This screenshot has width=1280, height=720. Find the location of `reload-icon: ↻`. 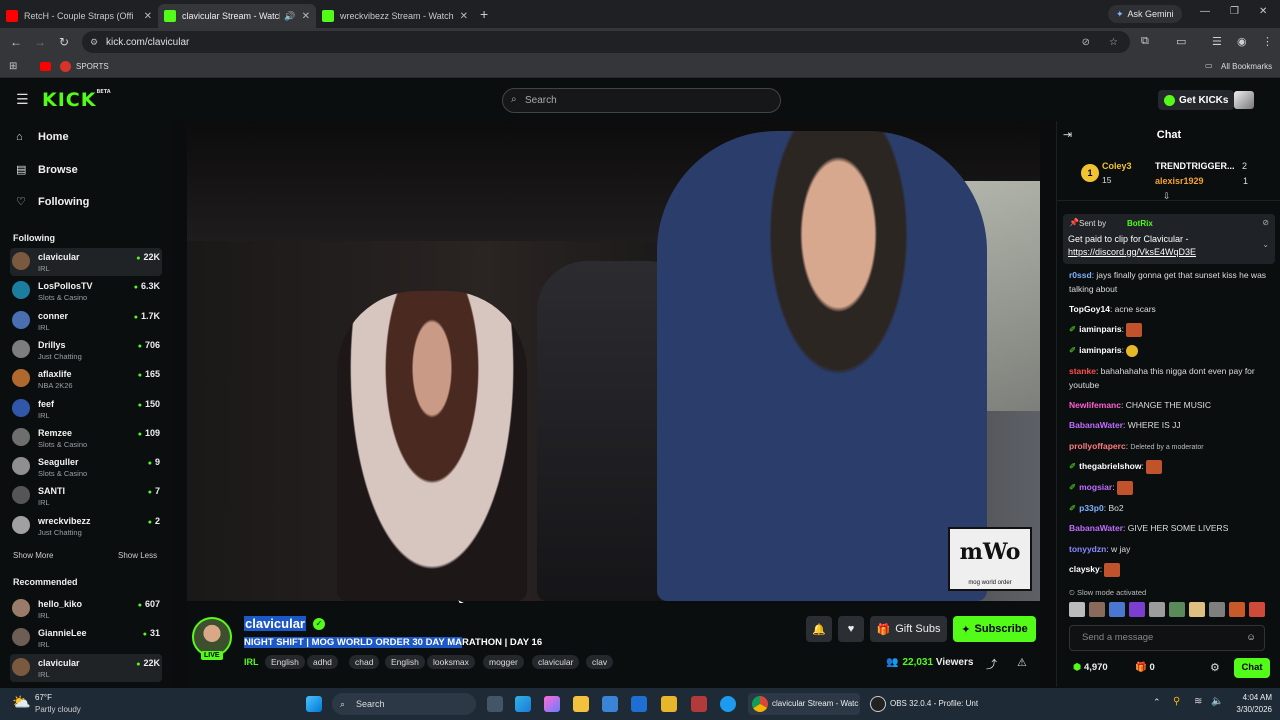

reload-icon: ↻ is located at coordinates (64, 42).